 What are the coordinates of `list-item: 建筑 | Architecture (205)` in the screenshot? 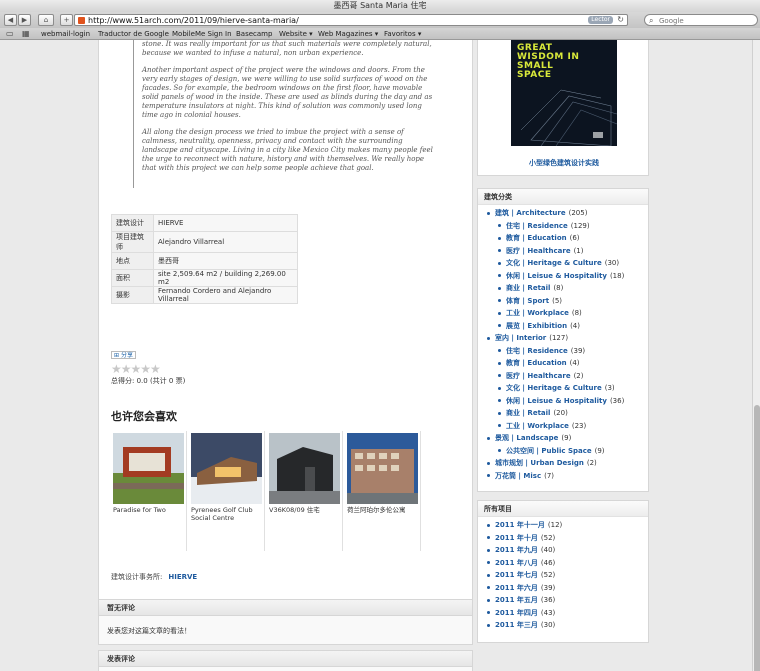 It's located at (563, 213).